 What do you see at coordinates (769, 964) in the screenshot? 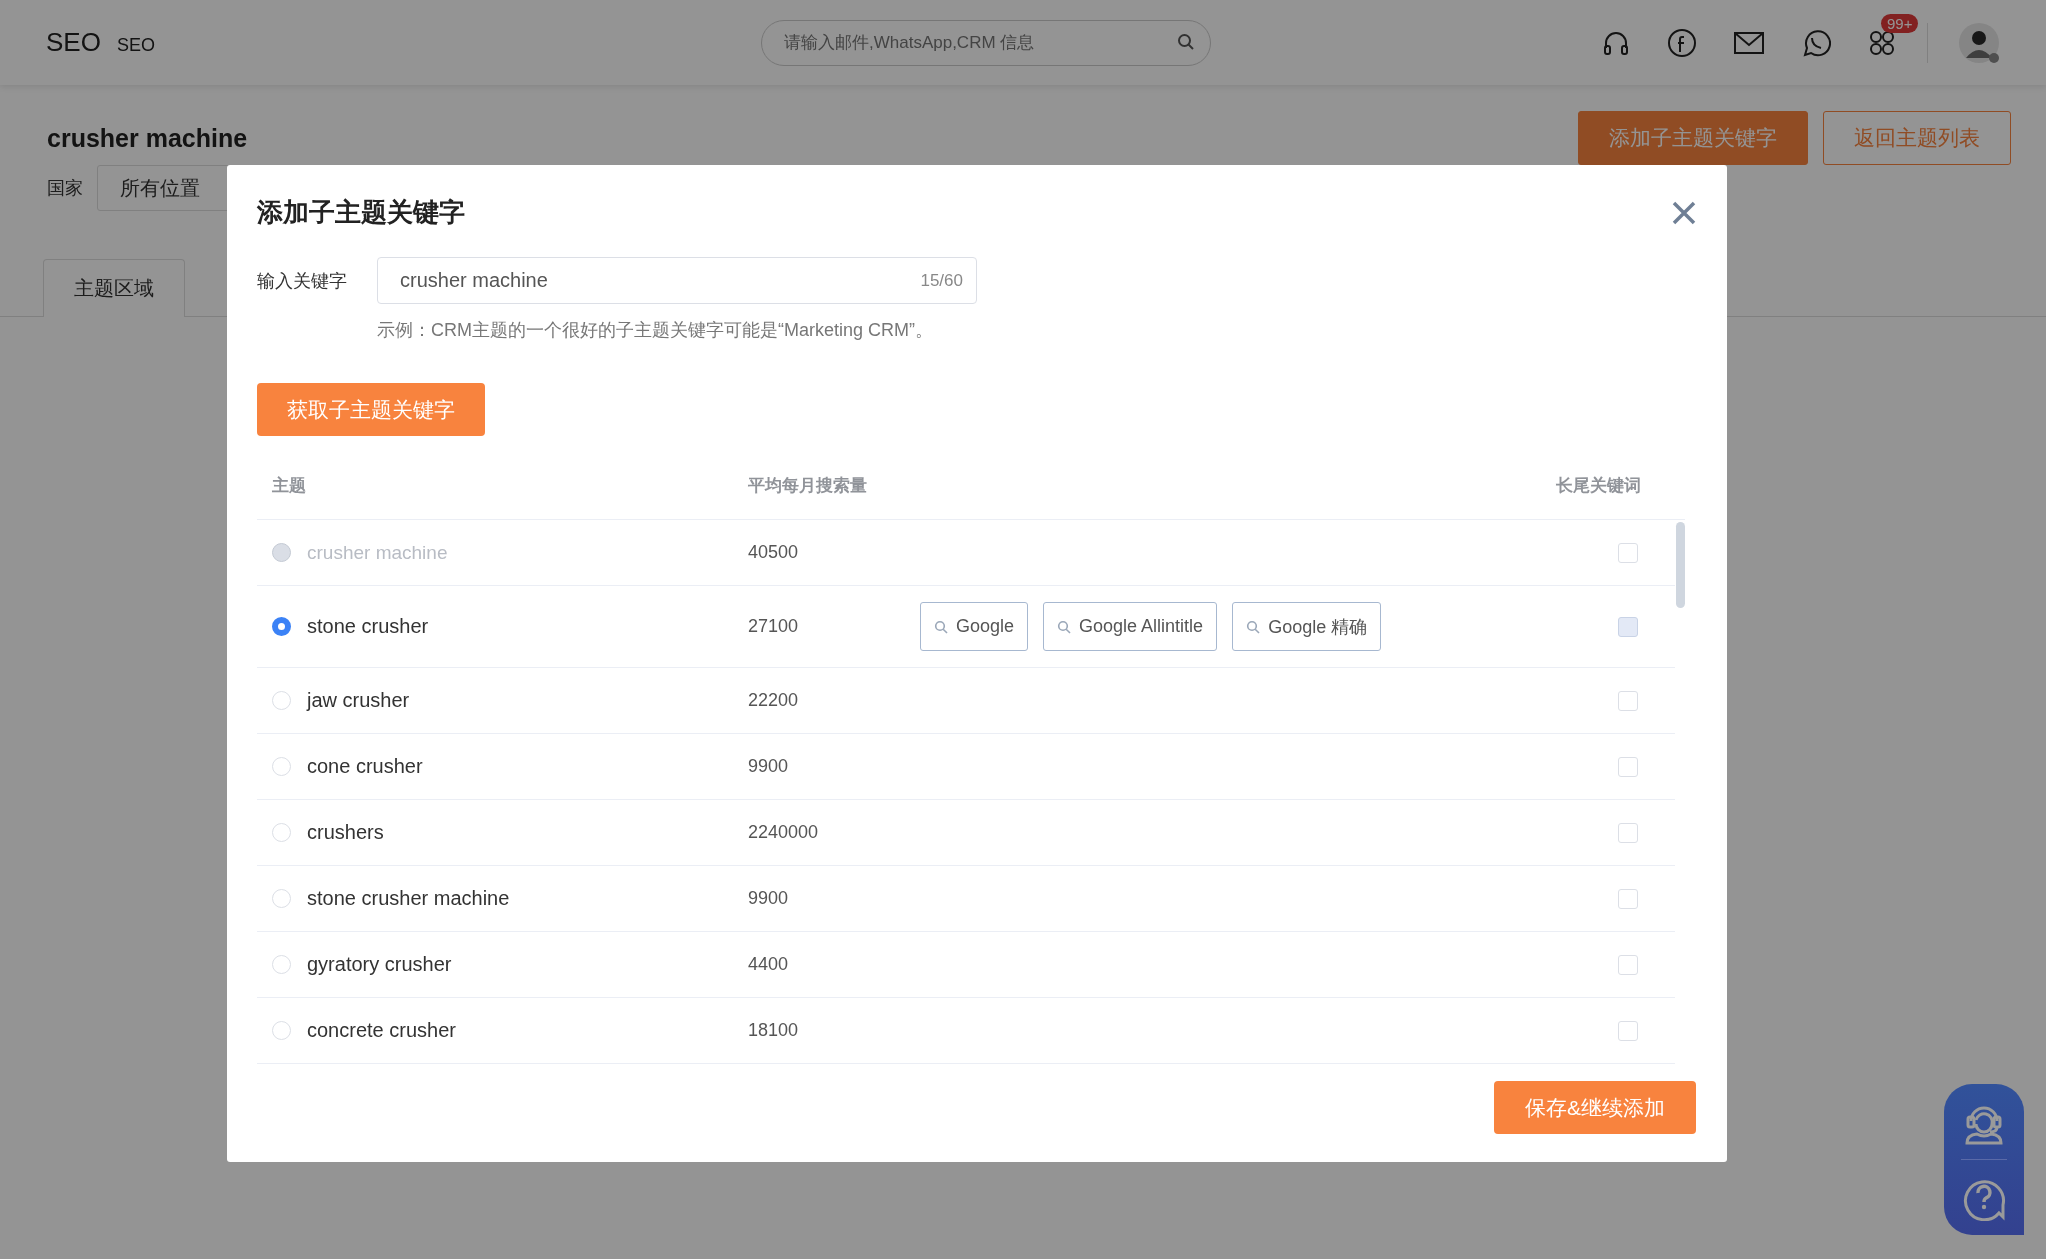
I see `search-volume: 4400` at bounding box center [769, 964].